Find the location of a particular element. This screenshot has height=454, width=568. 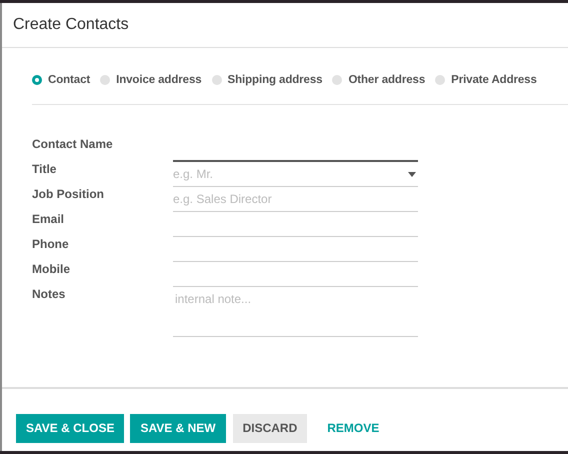

field-label: Title is located at coordinates (45, 170).